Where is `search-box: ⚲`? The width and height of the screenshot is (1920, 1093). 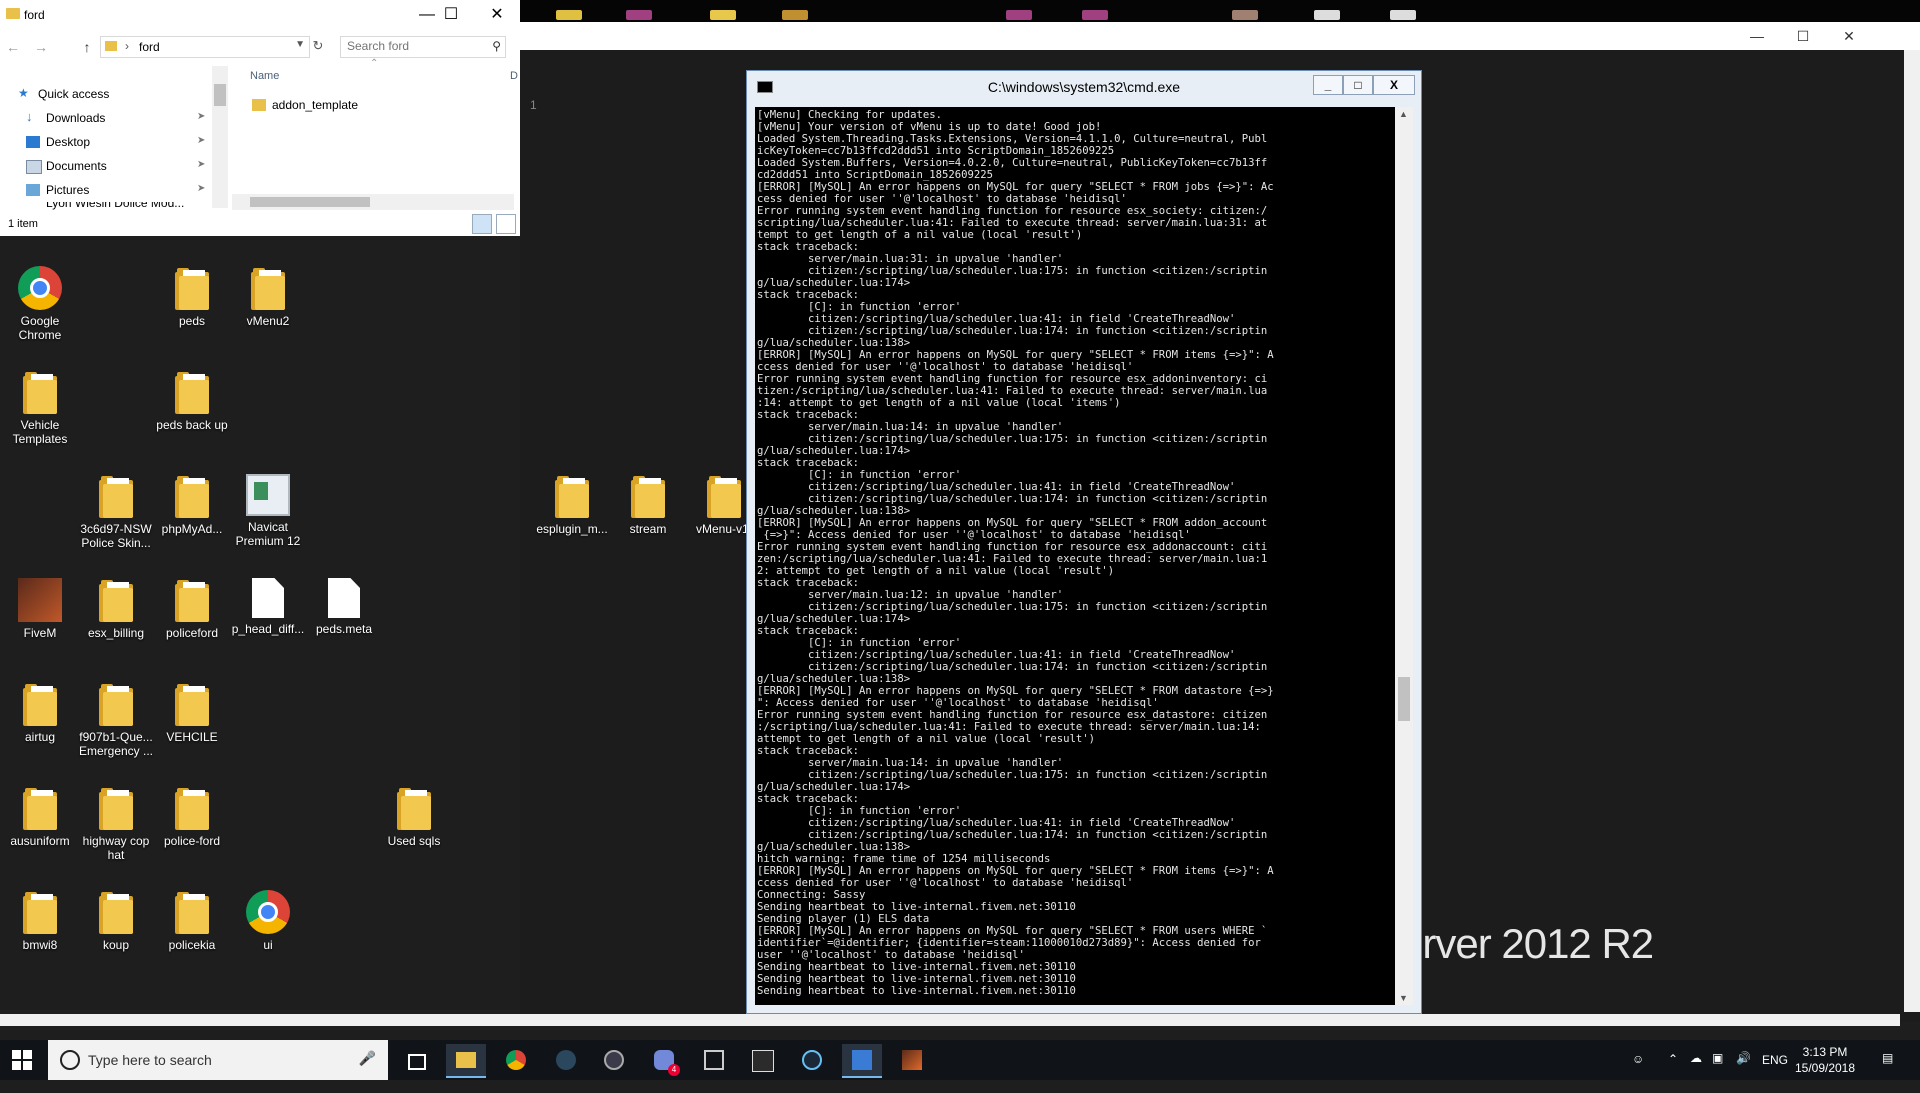 search-box: ⚲ is located at coordinates (423, 47).